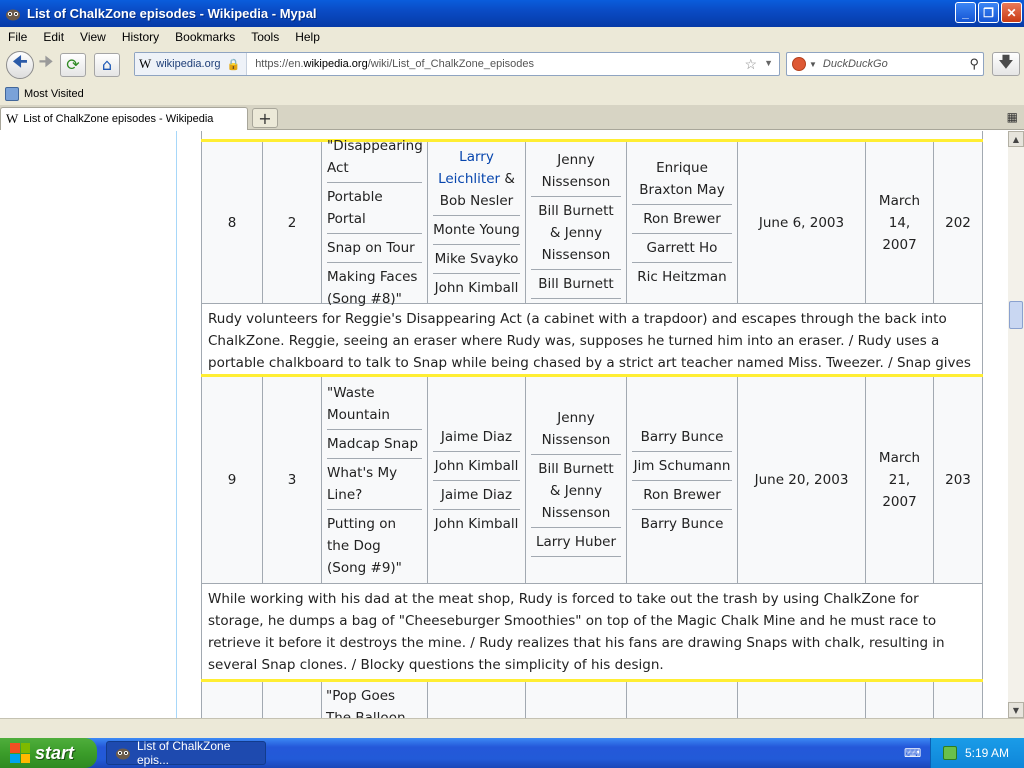 The width and height of the screenshot is (1024, 768). What do you see at coordinates (855, 64) in the screenshot?
I see `search-input: DuckDuckGo` at bounding box center [855, 64].